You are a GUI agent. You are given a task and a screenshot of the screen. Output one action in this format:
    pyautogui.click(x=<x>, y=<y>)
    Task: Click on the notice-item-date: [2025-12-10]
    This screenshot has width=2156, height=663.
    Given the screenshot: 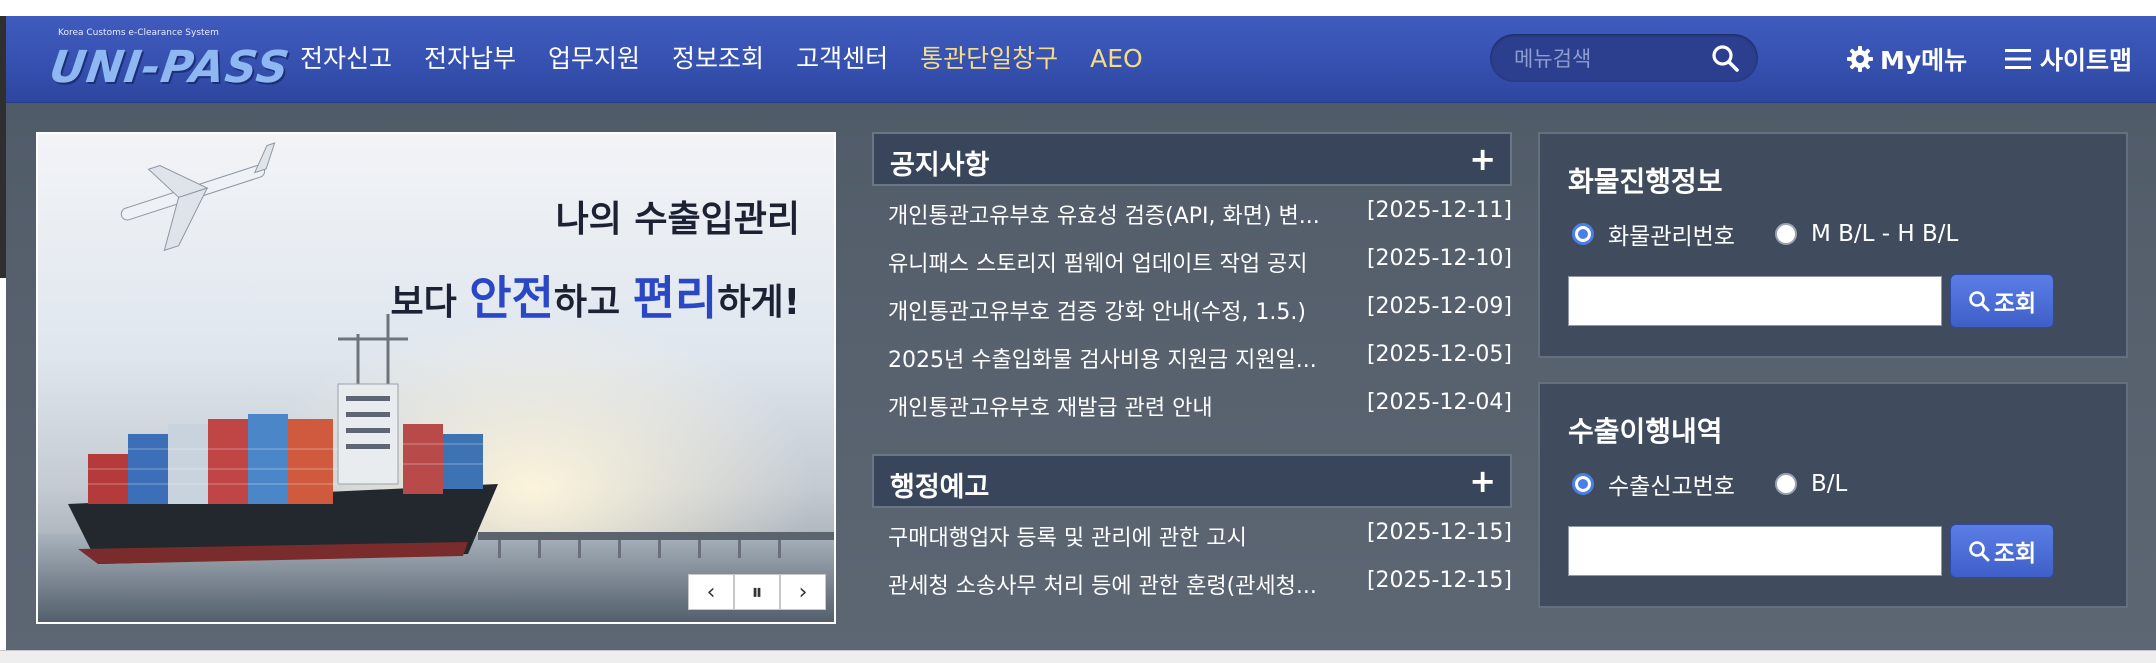 What is the action you would take?
    pyautogui.click(x=1439, y=258)
    